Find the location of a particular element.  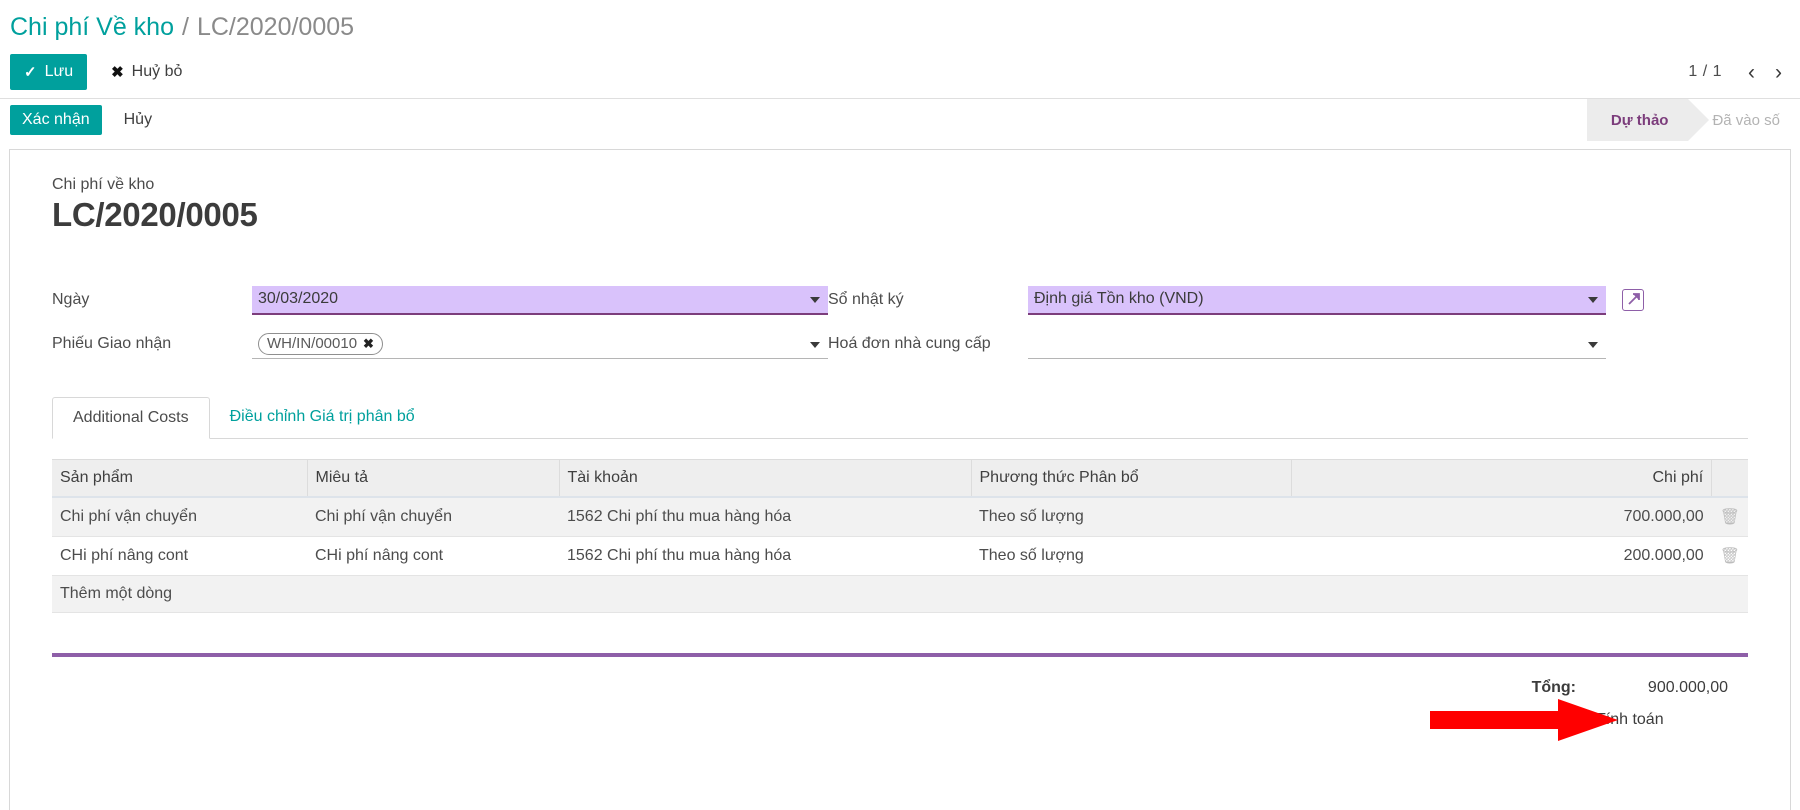

date-field-label: Ngày is located at coordinates (71, 299).